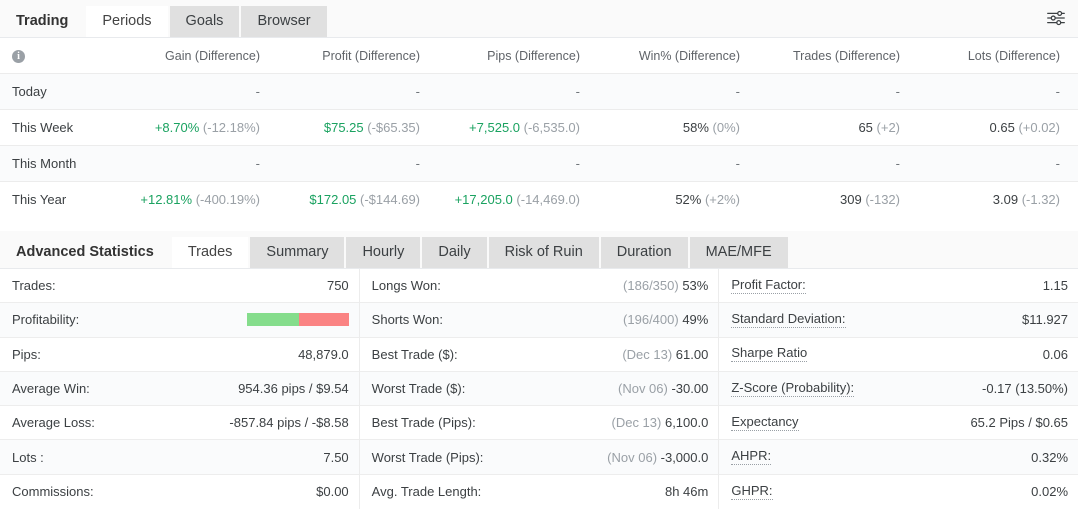  What do you see at coordinates (293, 388) in the screenshot?
I see `stat-value: 954.36 pips / $9.54` at bounding box center [293, 388].